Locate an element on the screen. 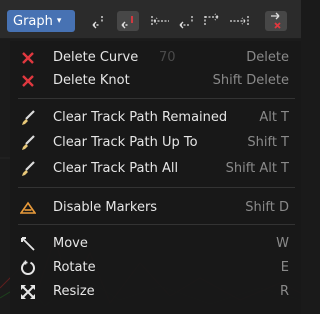 This screenshot has width=320, height=314. graph-menu-button: Graph ▾ is located at coordinates (41, 21).